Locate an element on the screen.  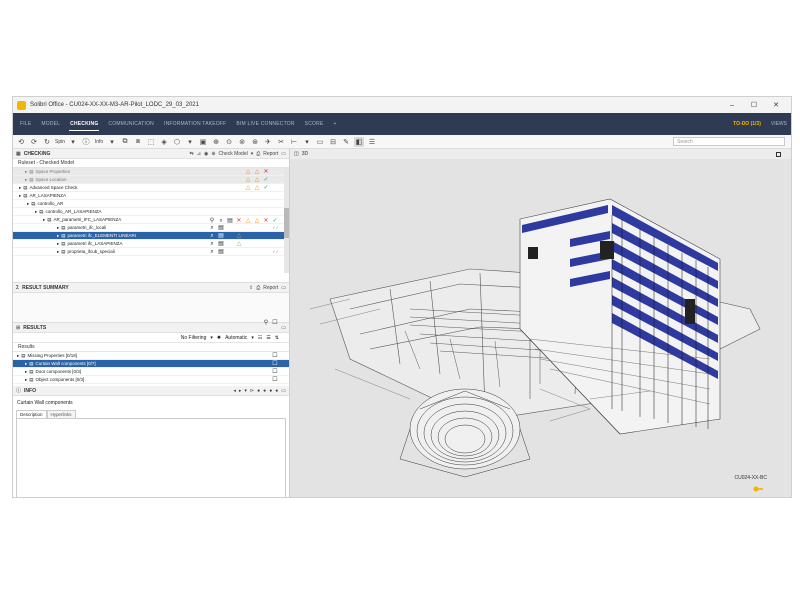
slide-icon: ▭ is located at coordinates (320, 142).